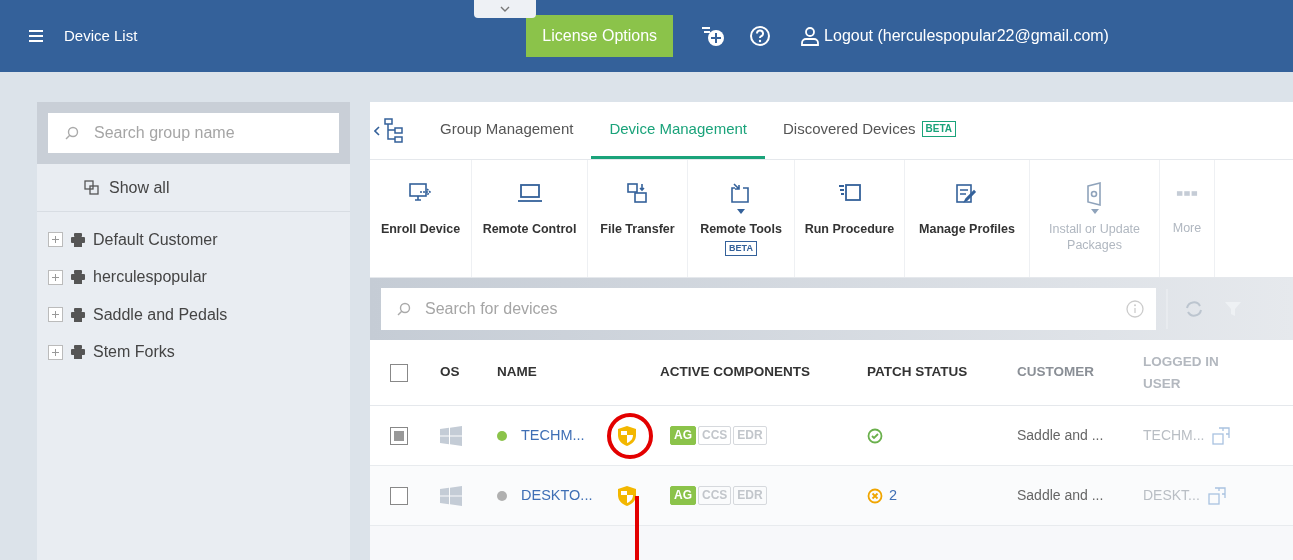 Image resolution: width=1293 pixels, height=560 pixels. I want to click on show-all-item: Show all, so click(193, 188).